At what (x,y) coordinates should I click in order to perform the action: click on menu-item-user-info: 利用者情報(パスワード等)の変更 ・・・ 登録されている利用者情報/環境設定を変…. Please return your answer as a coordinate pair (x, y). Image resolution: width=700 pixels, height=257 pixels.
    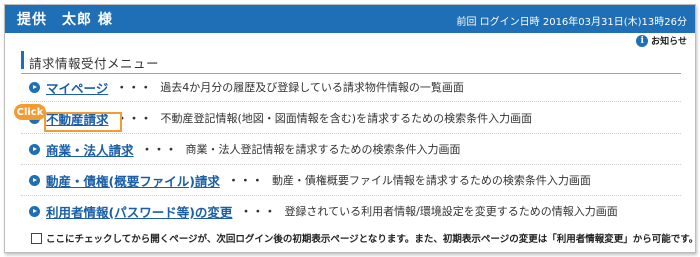
    Looking at the image, I should click on (354, 211).